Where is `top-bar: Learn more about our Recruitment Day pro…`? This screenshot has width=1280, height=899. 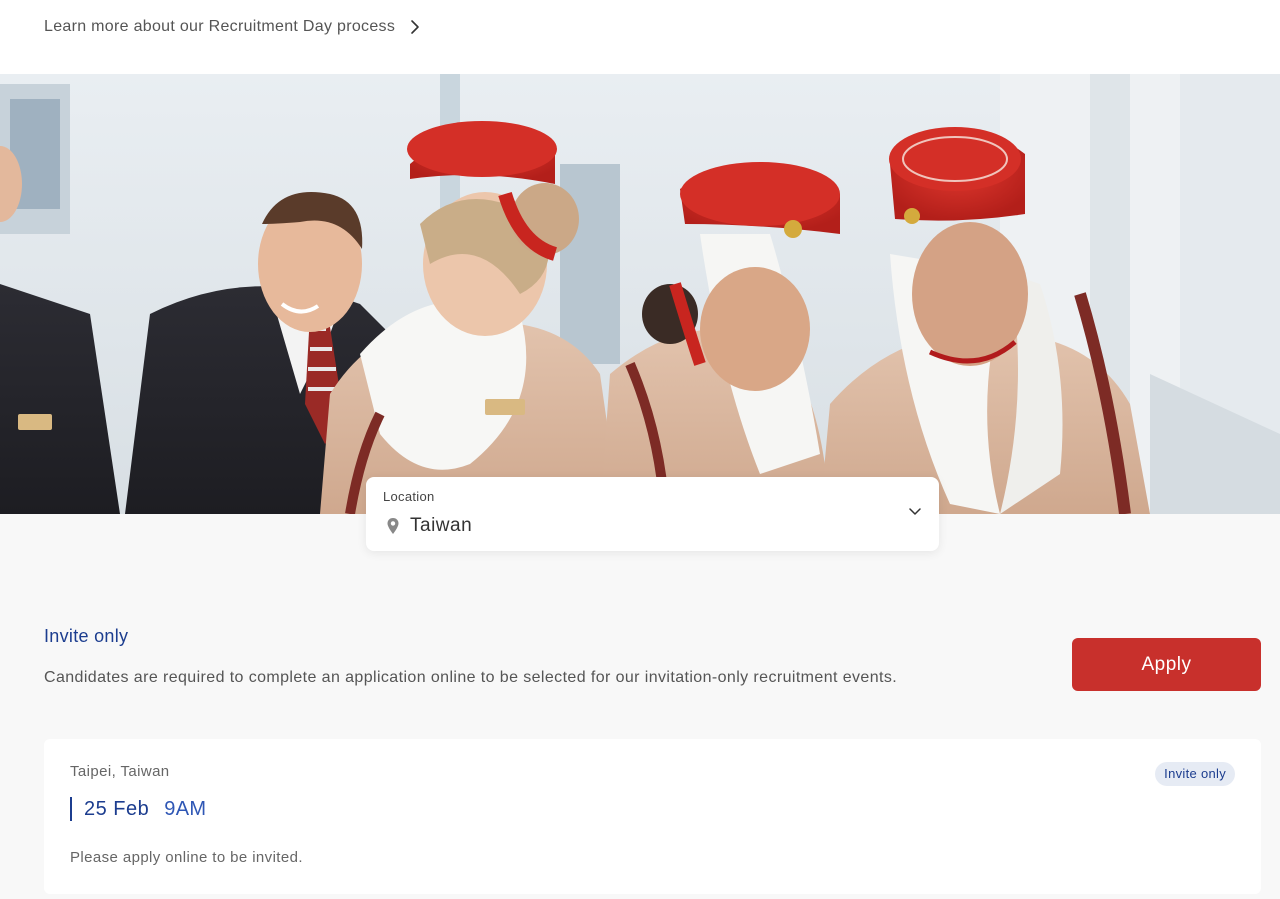 top-bar: Learn more about our Recruitment Day pro… is located at coordinates (640, 37).